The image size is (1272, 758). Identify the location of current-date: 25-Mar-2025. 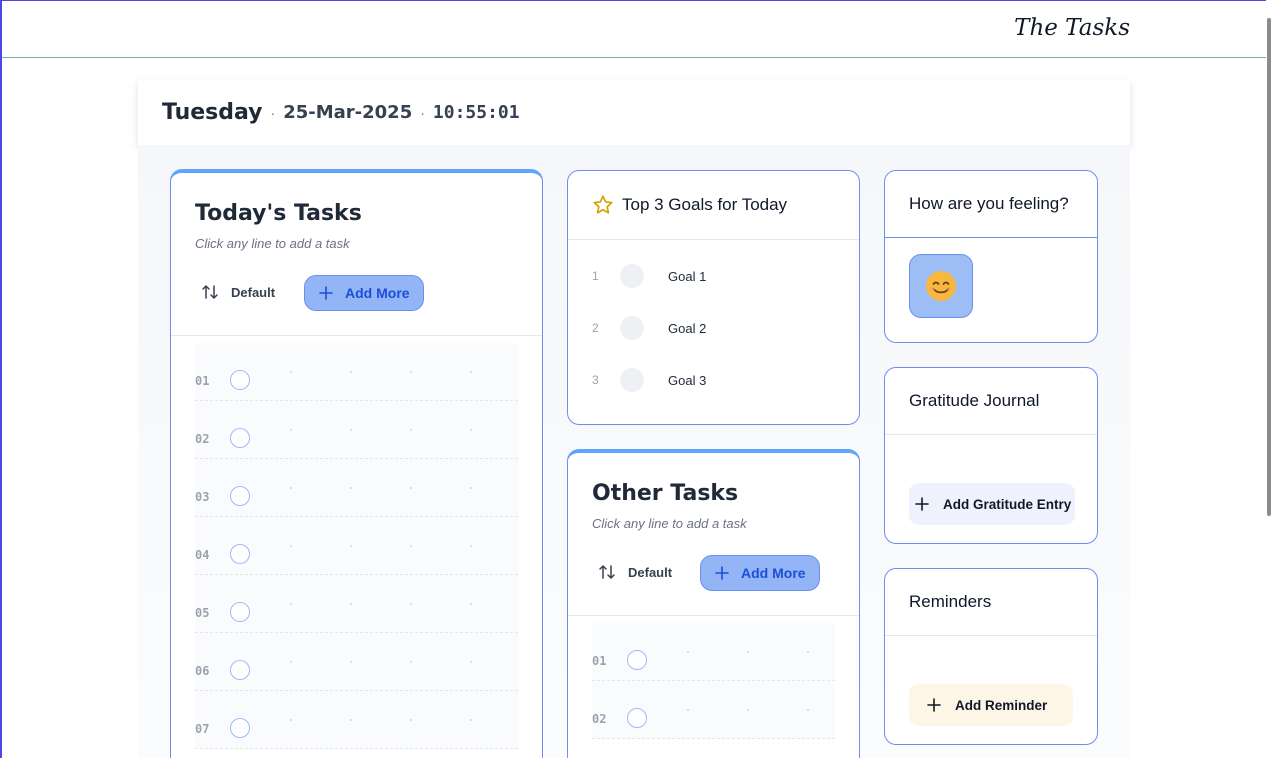
(348, 112).